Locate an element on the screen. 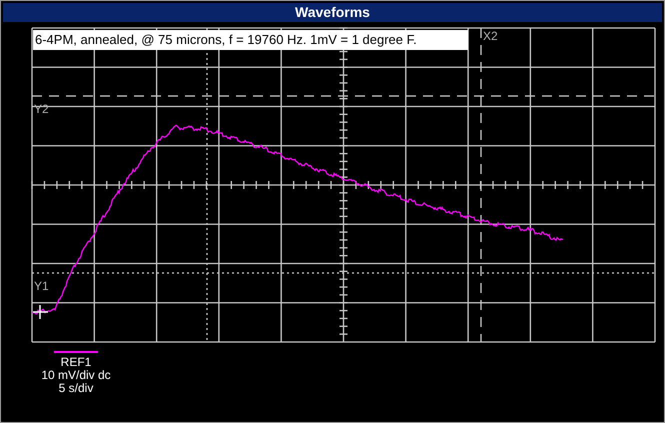 The width and height of the screenshot is (665, 423). vertical-scale: 10 mV/div dc is located at coordinates (76, 375).